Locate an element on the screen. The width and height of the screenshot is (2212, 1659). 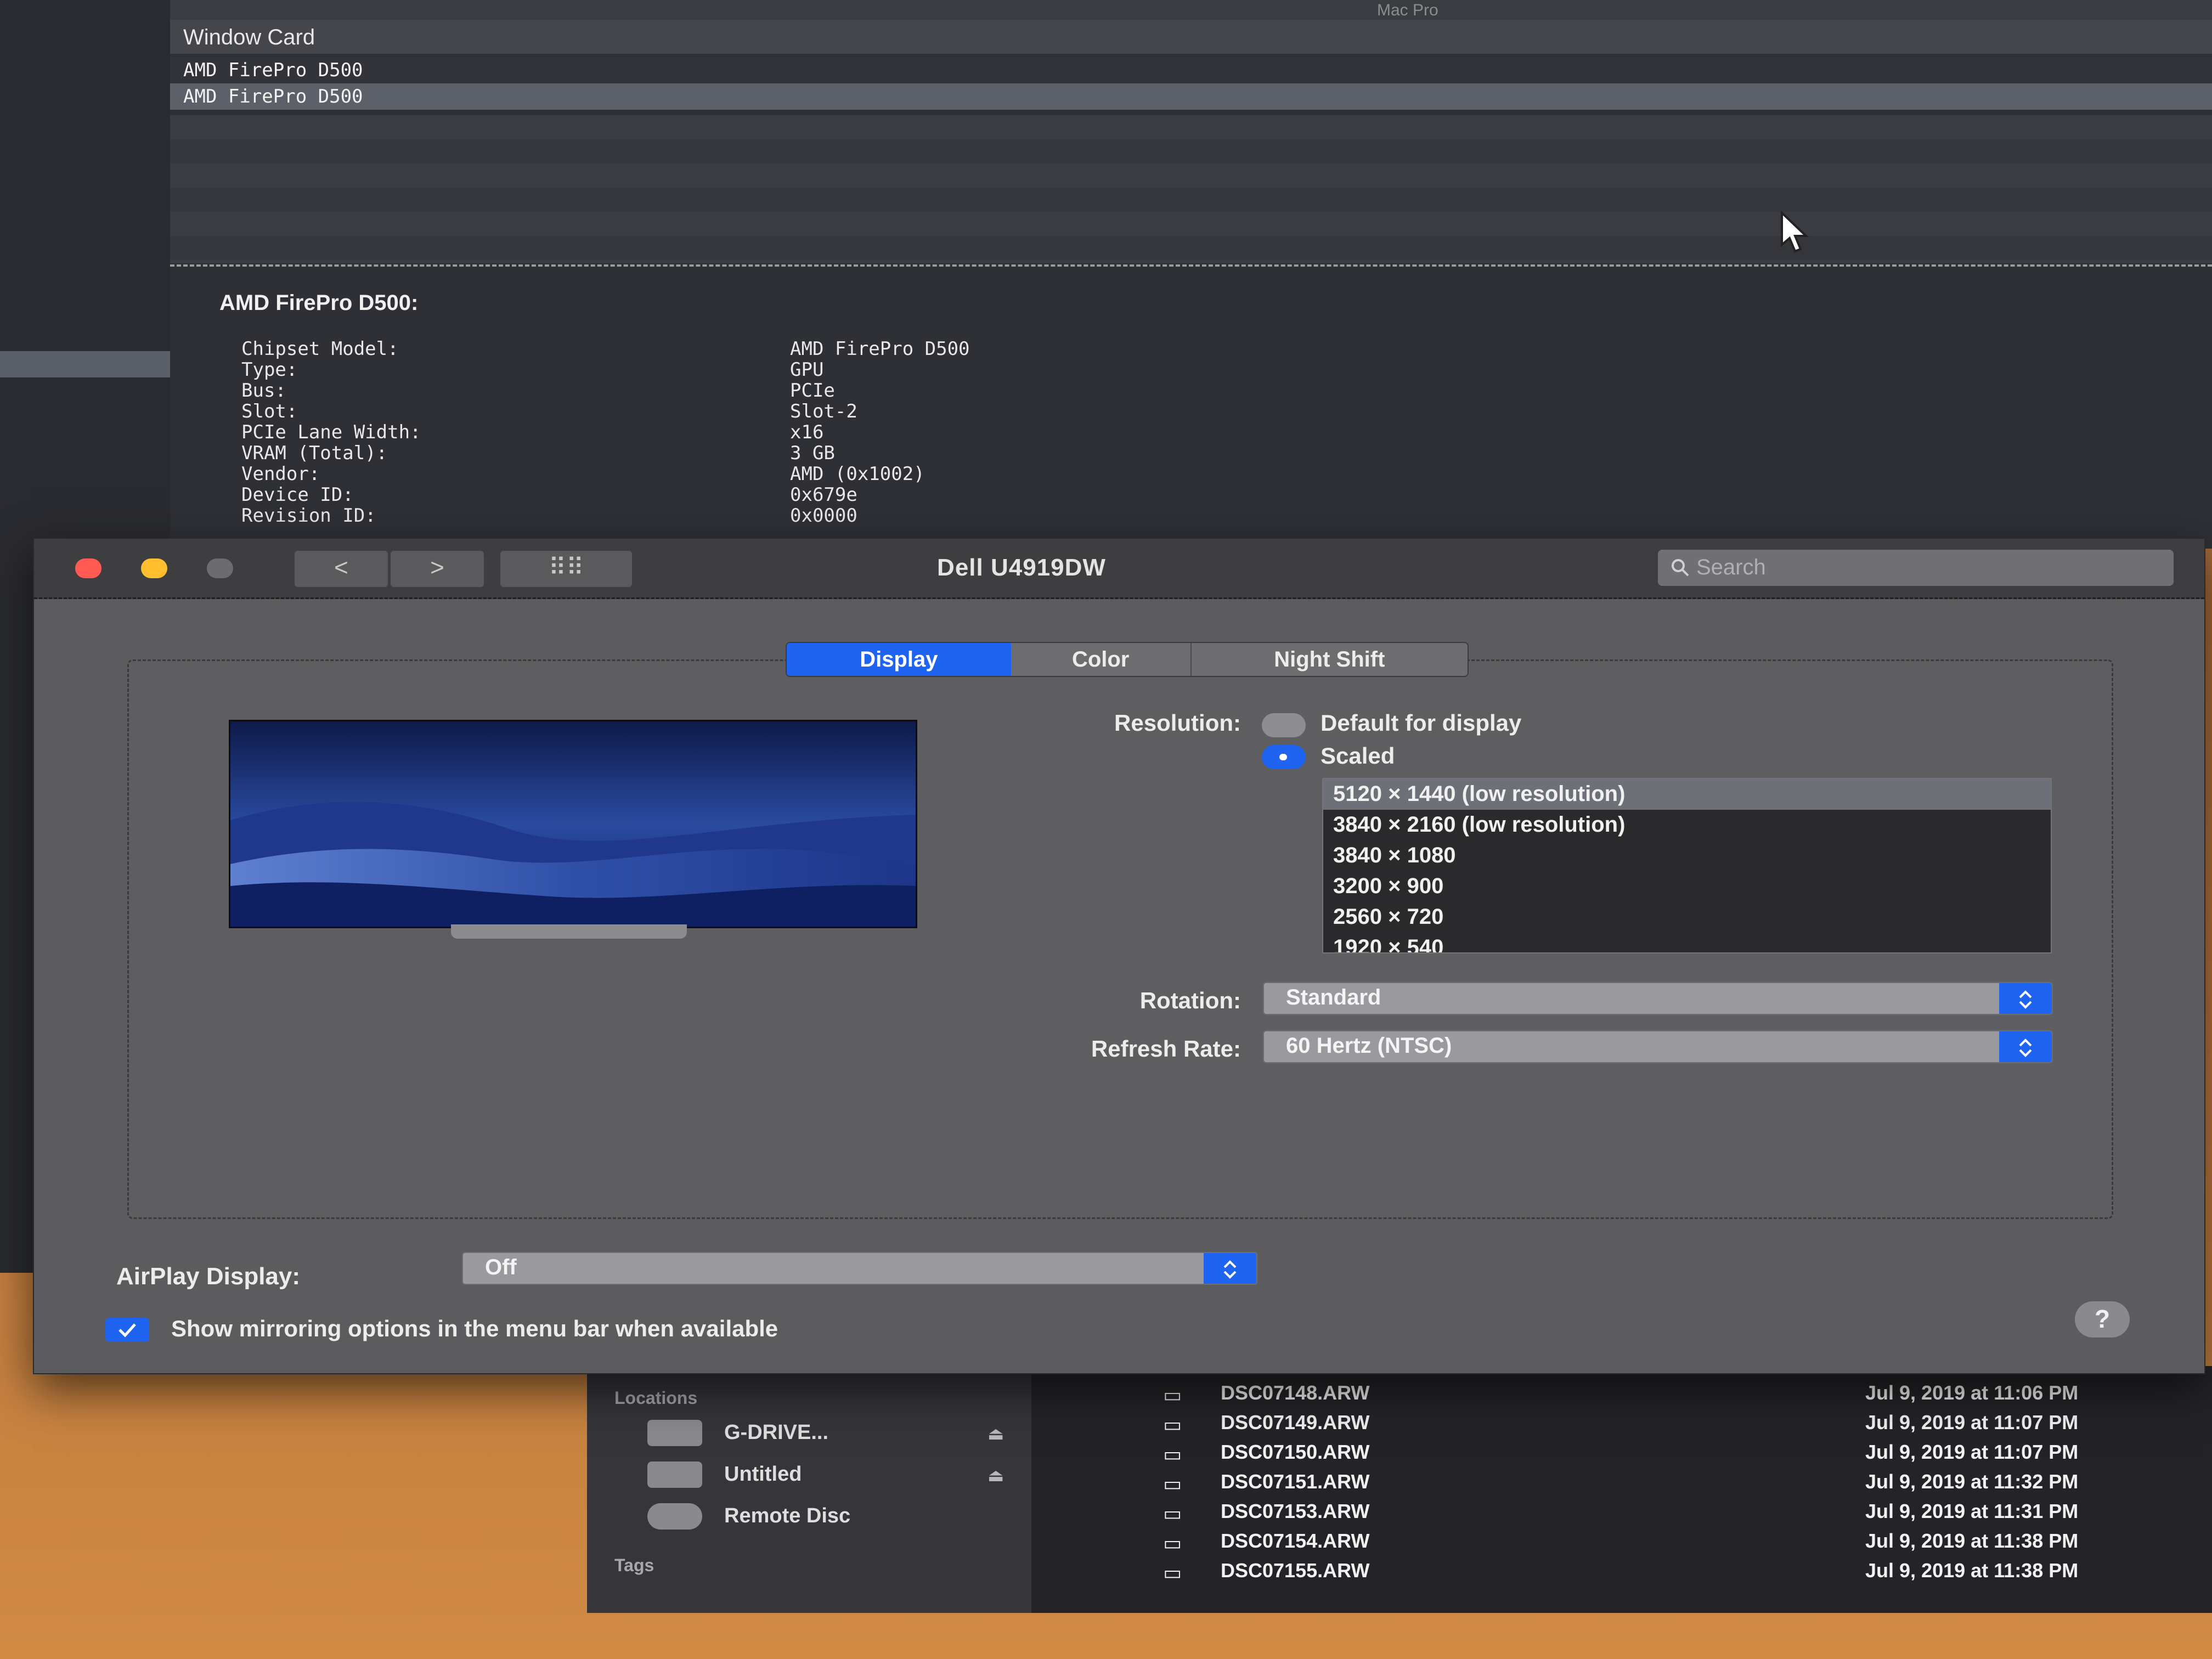
file-date: Jul 9, 2019 at 11:32 PM is located at coordinates (1972, 1482).